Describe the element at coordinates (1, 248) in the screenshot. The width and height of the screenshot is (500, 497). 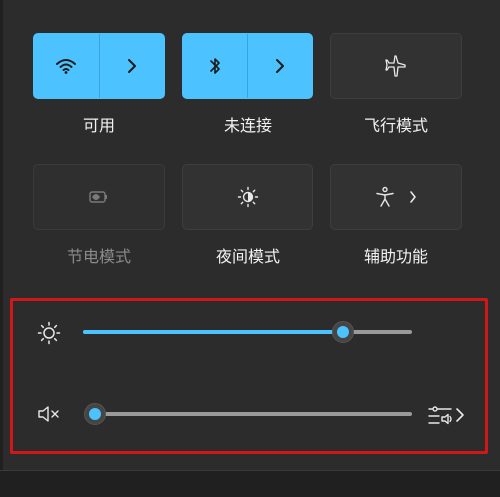
I see `panel-edge` at that location.